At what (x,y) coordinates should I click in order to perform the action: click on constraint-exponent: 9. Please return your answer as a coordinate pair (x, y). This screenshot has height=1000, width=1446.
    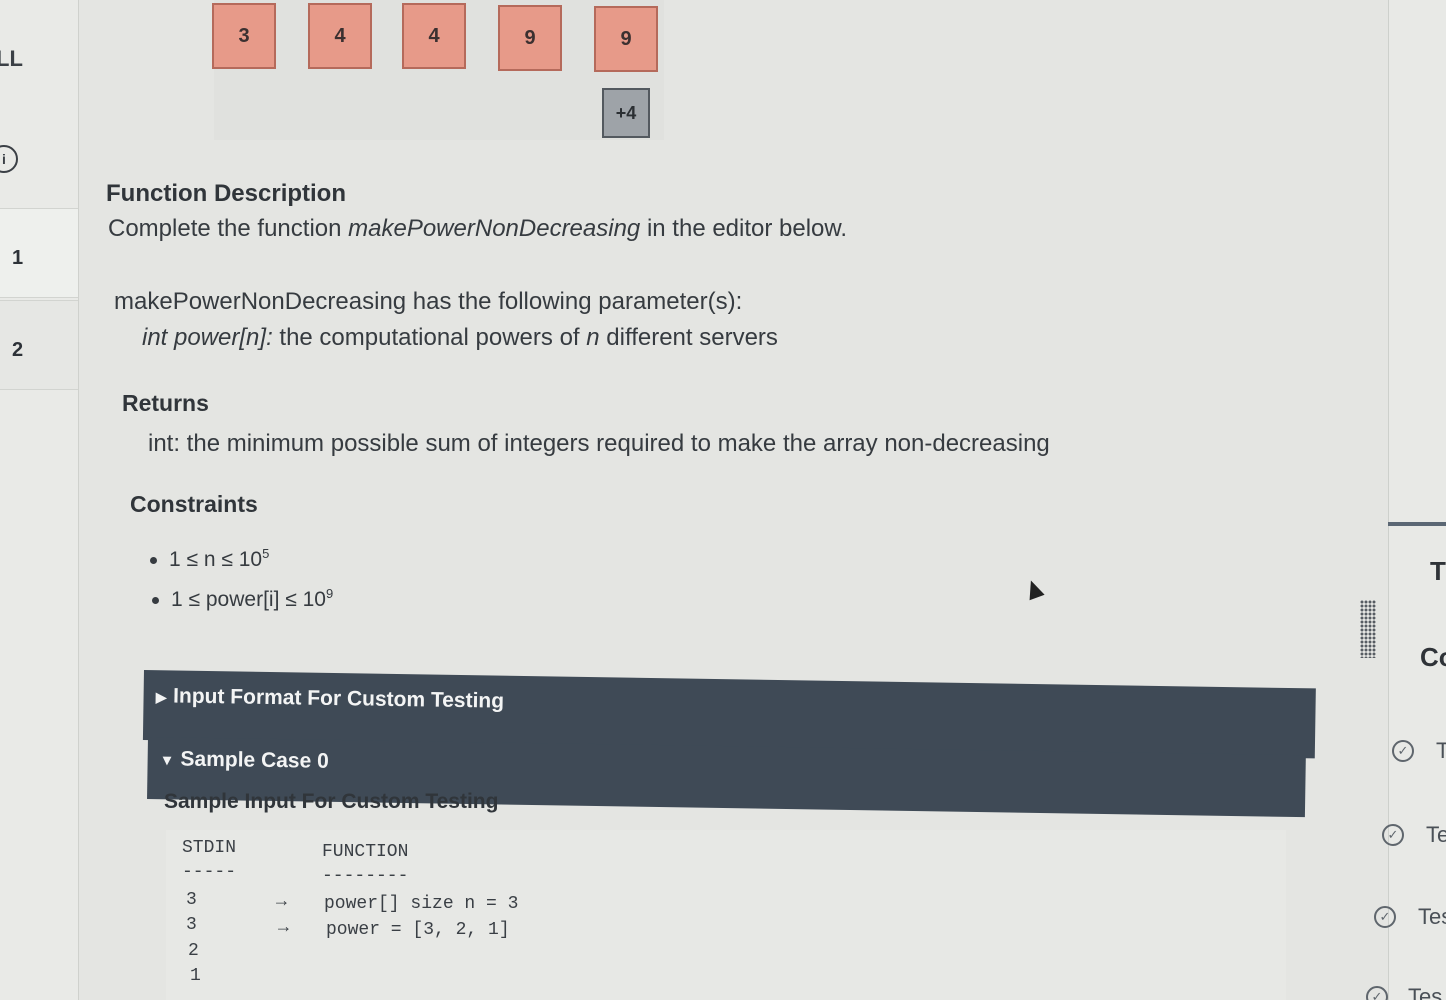
    Looking at the image, I should click on (329, 593).